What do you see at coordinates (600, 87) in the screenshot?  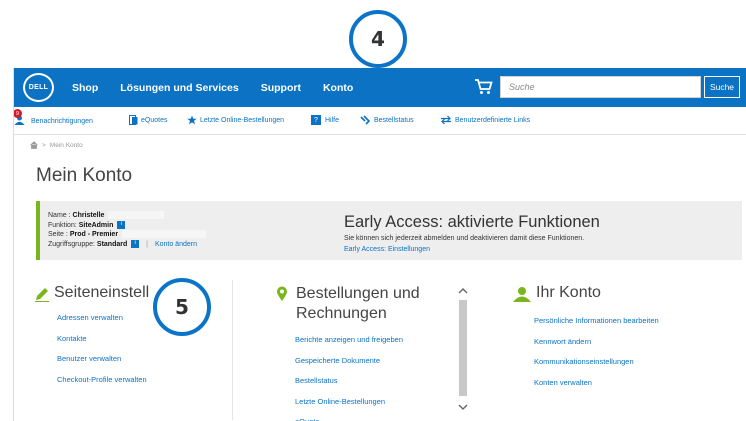 I see `search-input: Suche` at bounding box center [600, 87].